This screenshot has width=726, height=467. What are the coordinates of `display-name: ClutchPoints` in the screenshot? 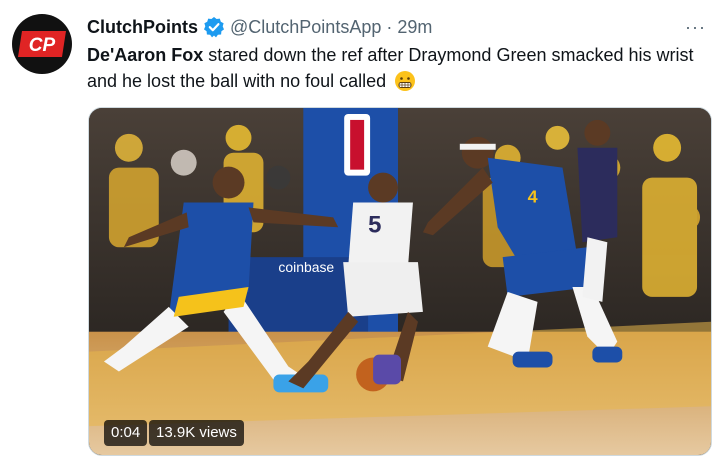 It's located at (142, 27).